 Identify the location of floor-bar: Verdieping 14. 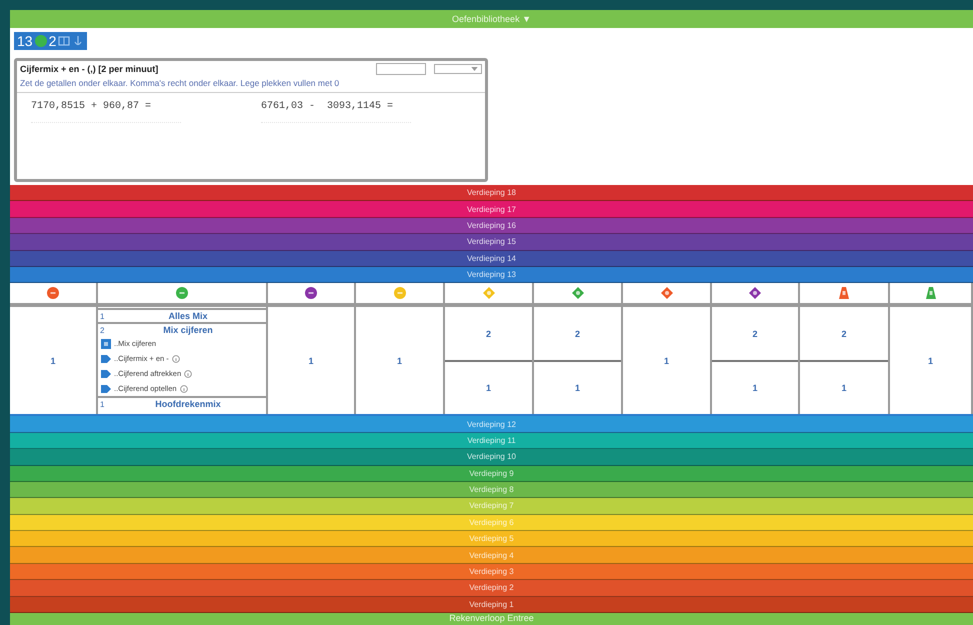
(491, 258).